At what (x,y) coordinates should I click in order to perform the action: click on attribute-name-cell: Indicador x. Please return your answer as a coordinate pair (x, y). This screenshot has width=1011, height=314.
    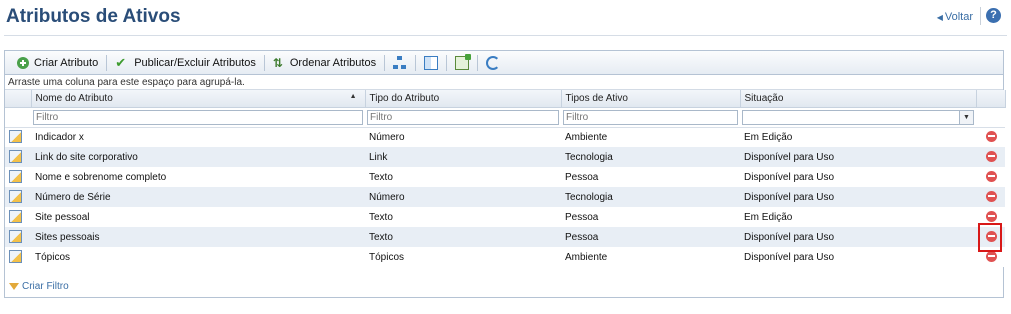
    Looking at the image, I should click on (198, 137).